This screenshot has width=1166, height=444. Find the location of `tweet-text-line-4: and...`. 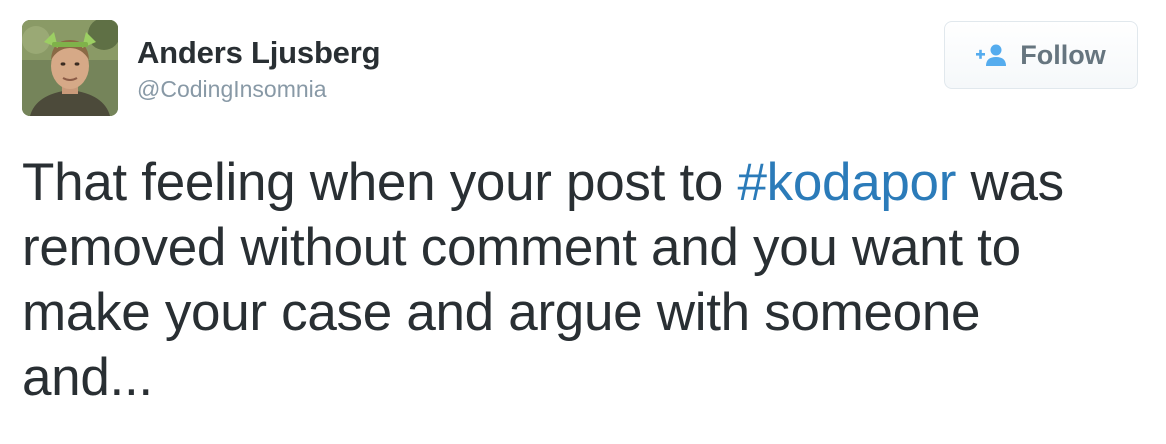

tweet-text-line-4: and... is located at coordinates (87, 377).